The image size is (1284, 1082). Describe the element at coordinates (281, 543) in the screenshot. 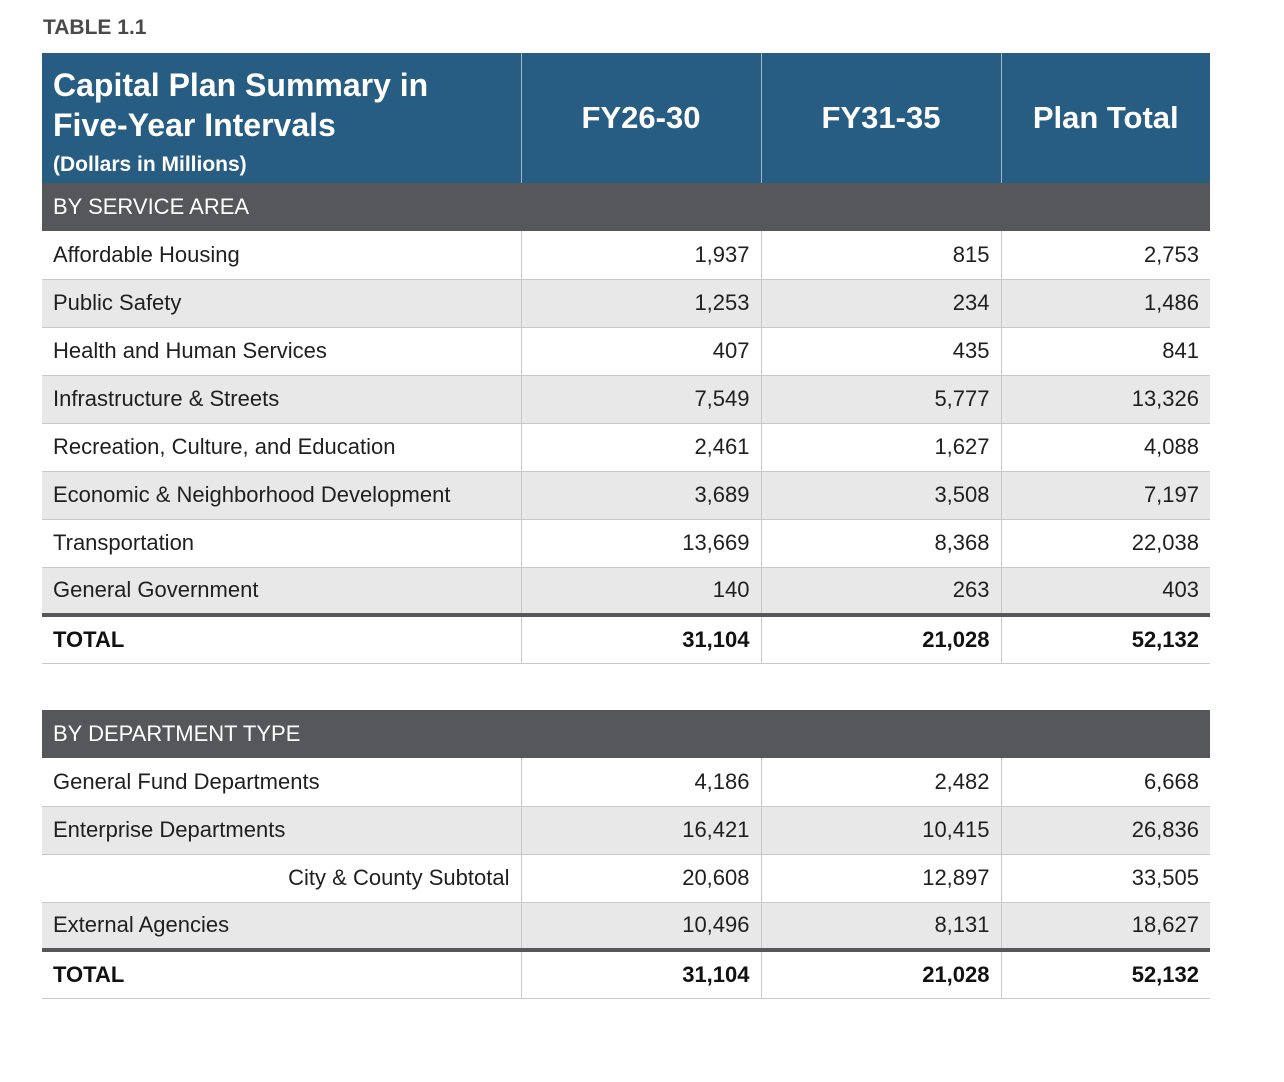

I see `row-label: Transportation` at that location.